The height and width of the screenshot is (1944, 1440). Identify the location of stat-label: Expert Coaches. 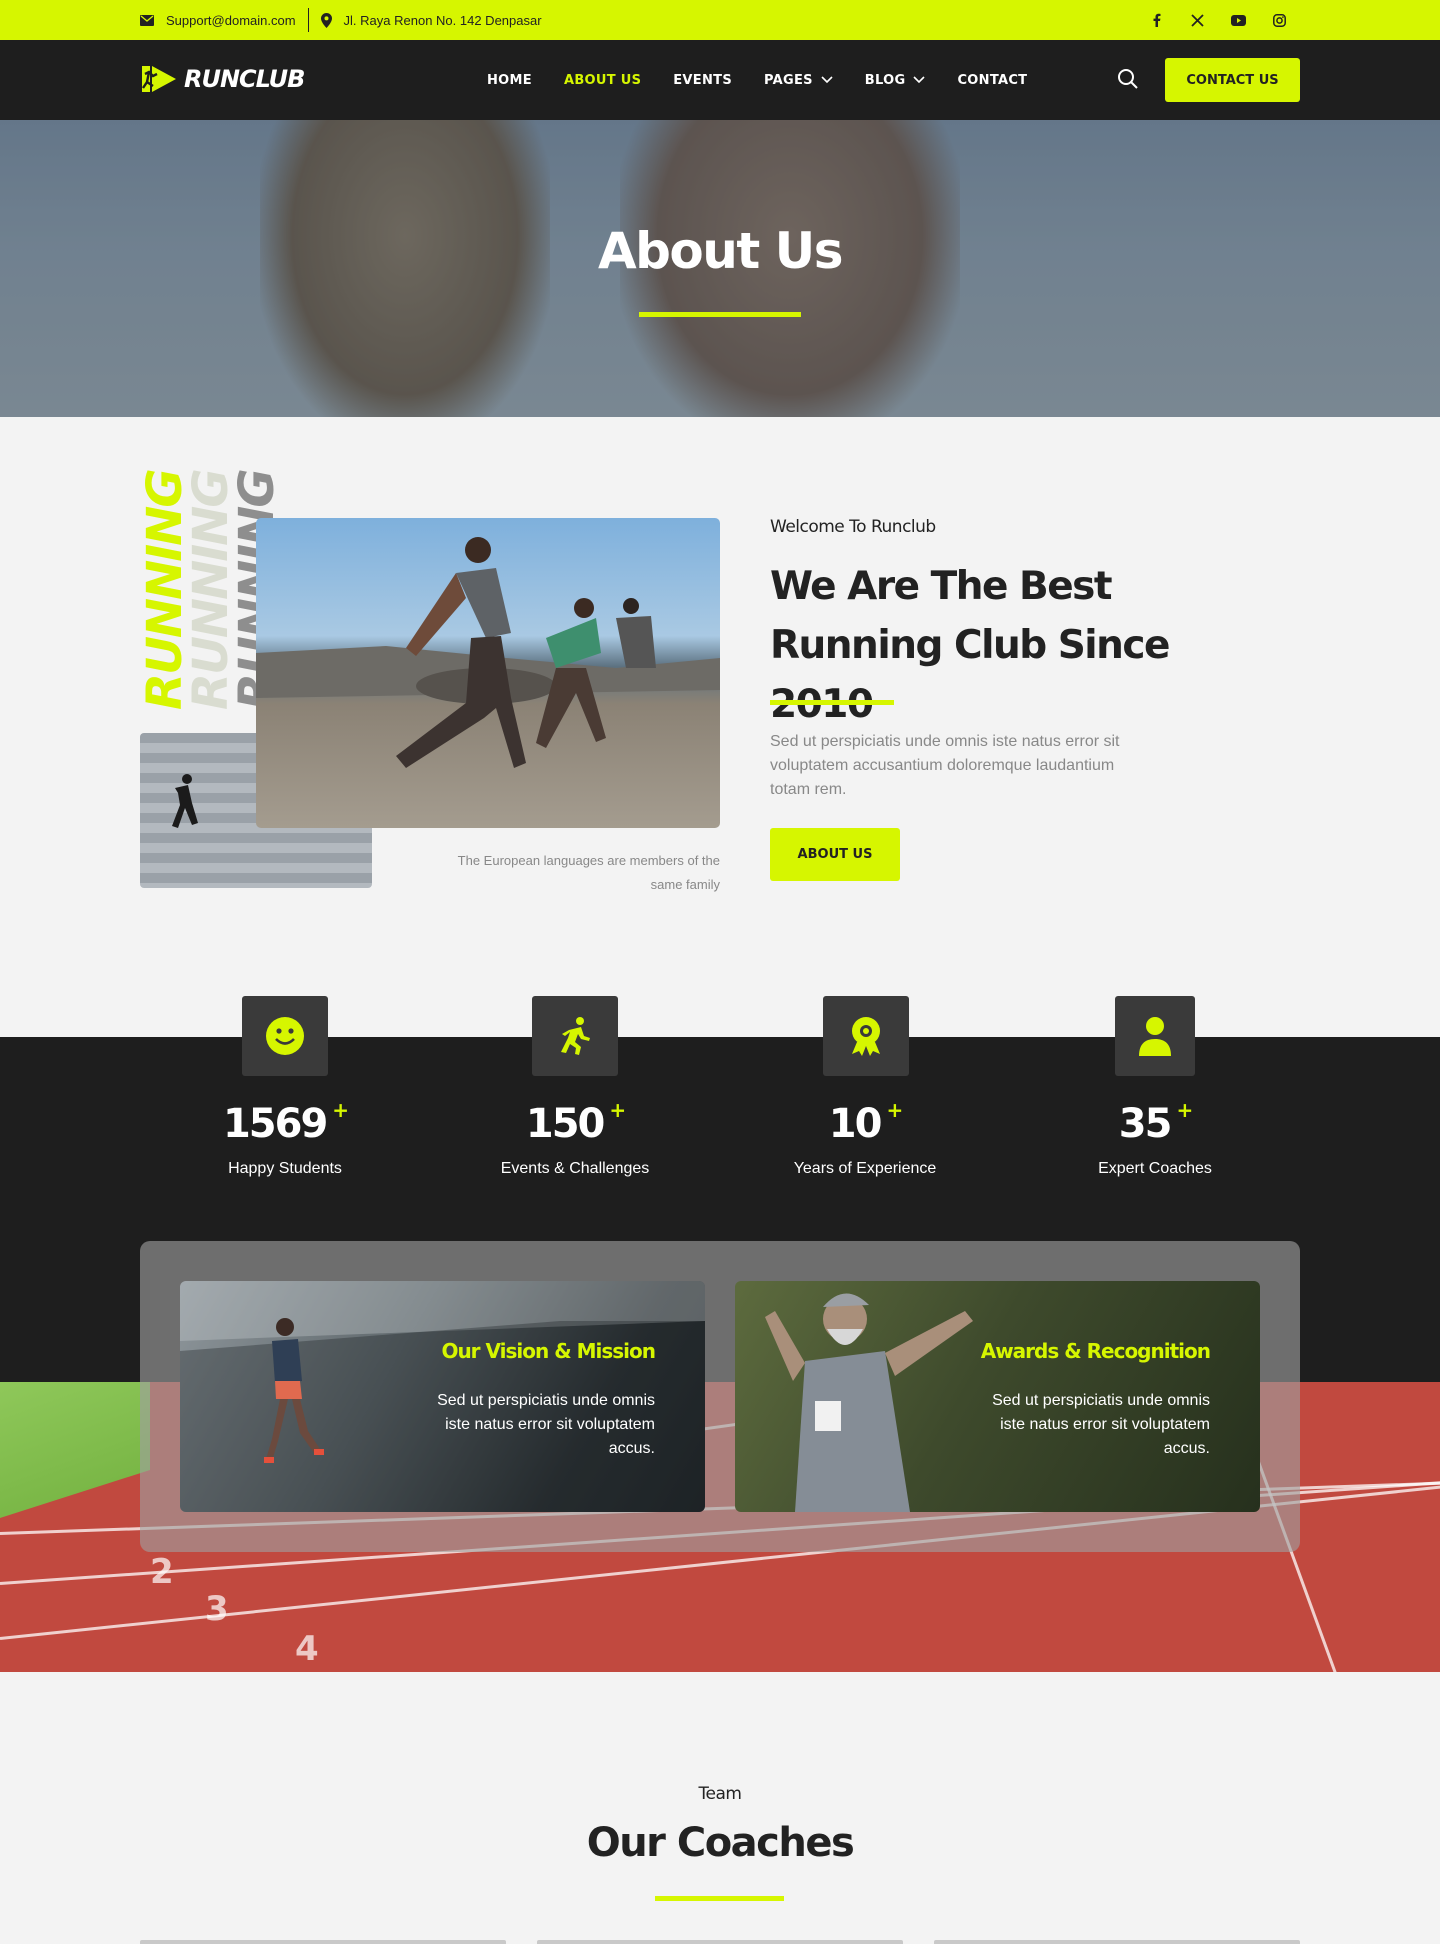
(1155, 1168).